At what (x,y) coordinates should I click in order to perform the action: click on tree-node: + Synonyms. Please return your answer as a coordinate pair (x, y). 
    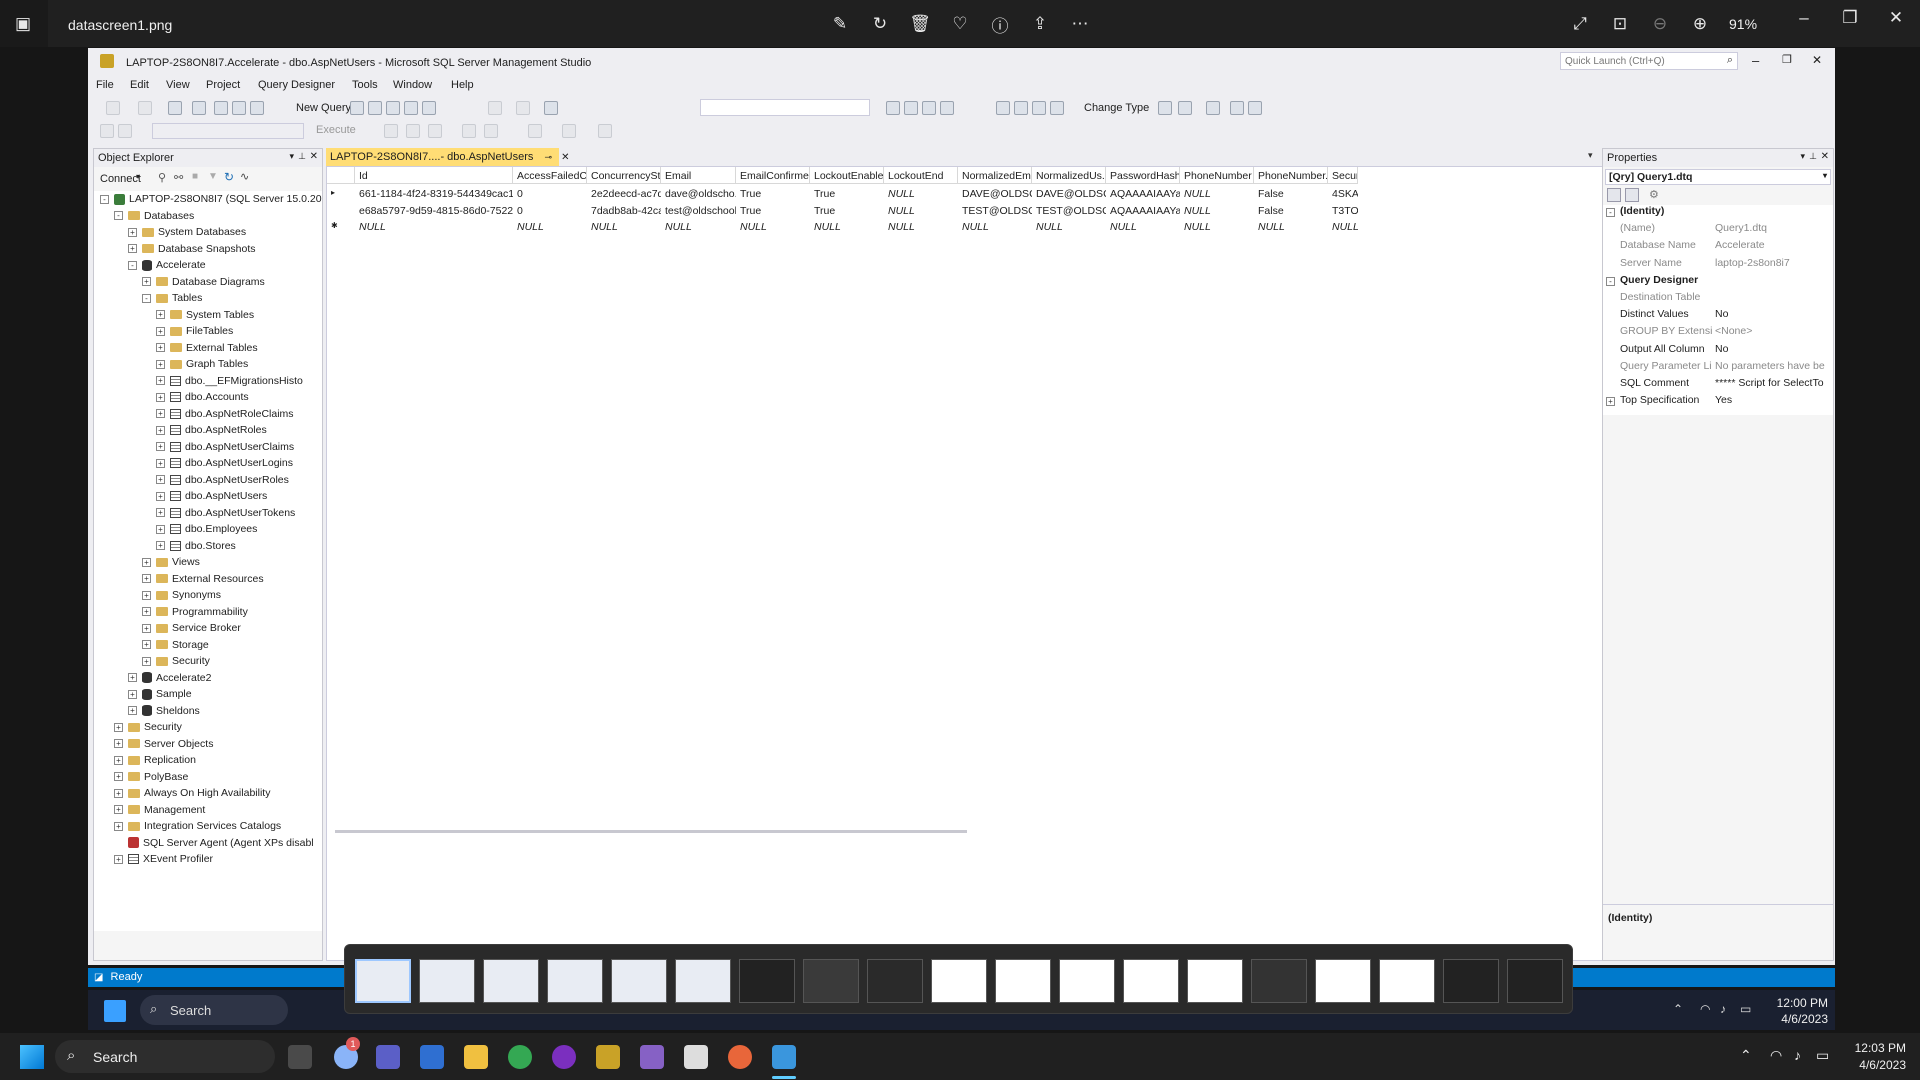
    Looking at the image, I should click on (181, 595).